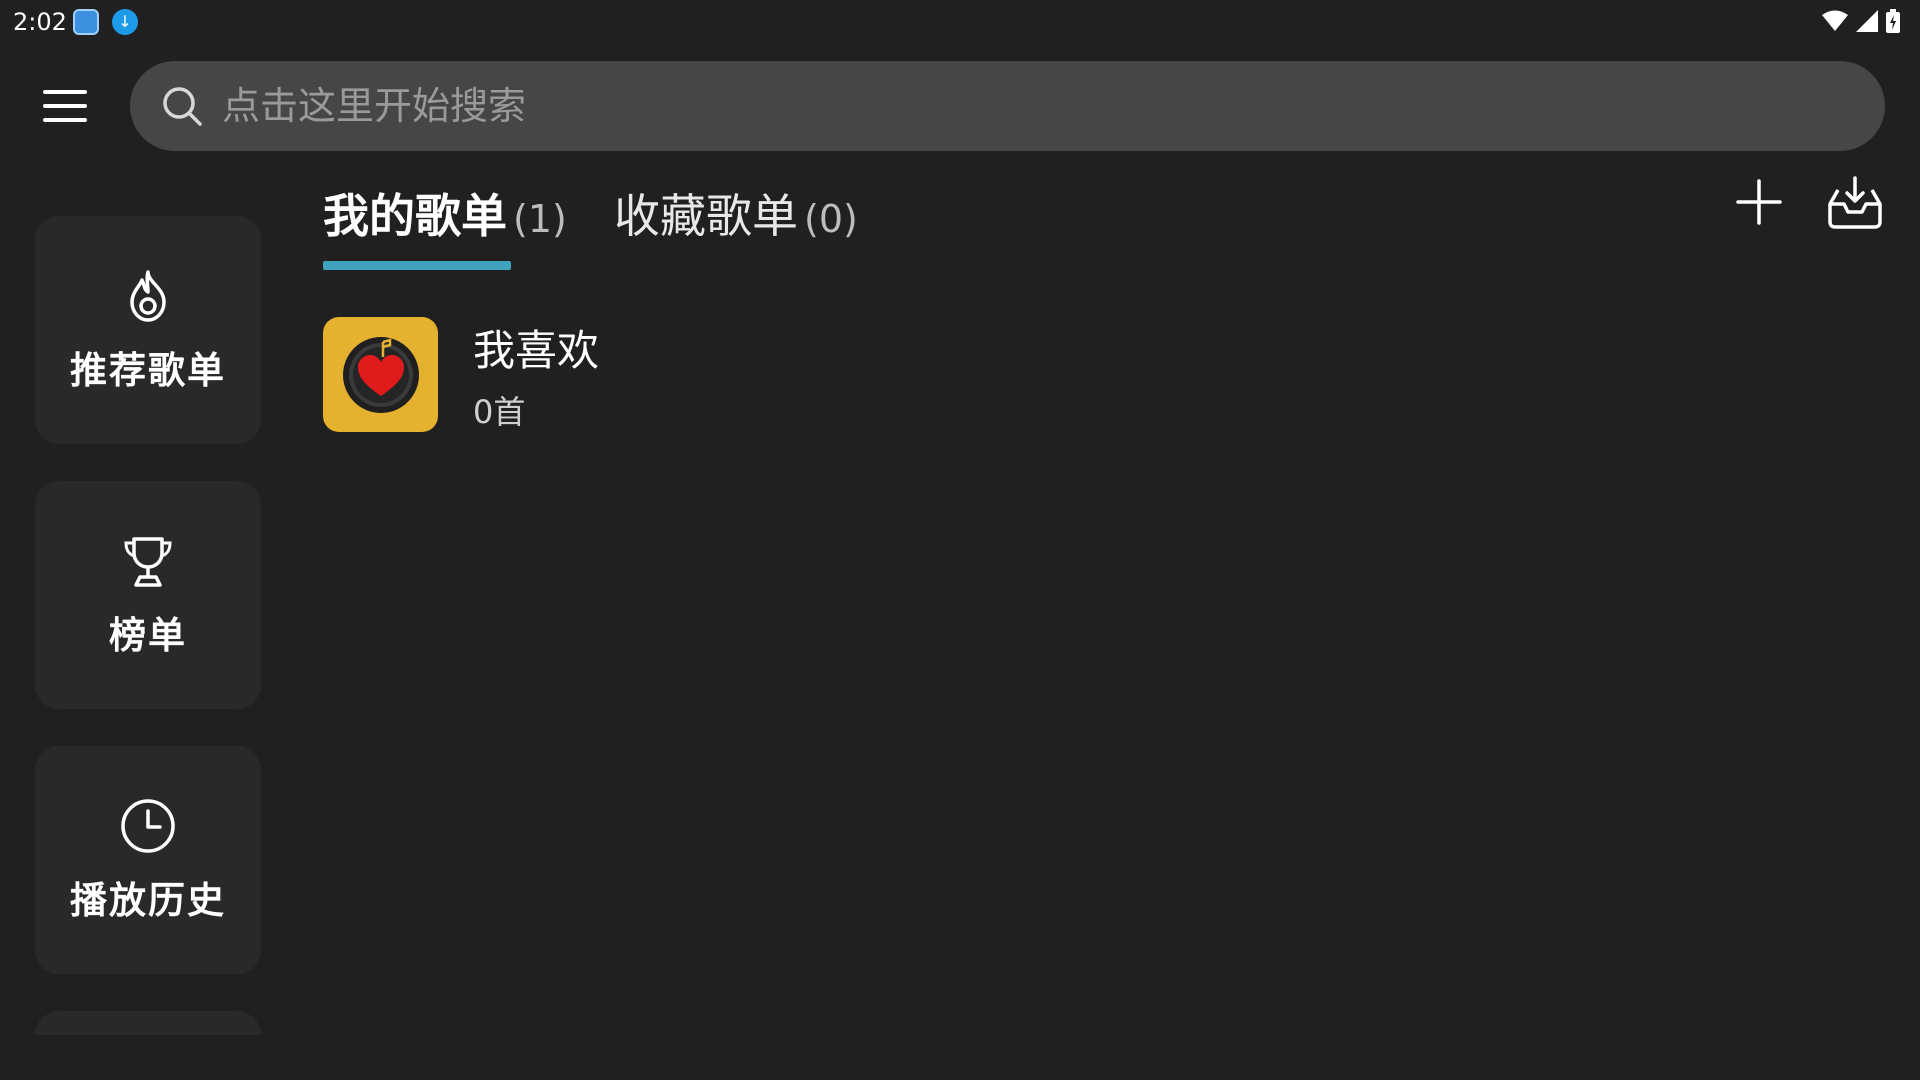 The height and width of the screenshot is (1080, 1920). What do you see at coordinates (417, 265) in the screenshot?
I see `tab-indicator` at bounding box center [417, 265].